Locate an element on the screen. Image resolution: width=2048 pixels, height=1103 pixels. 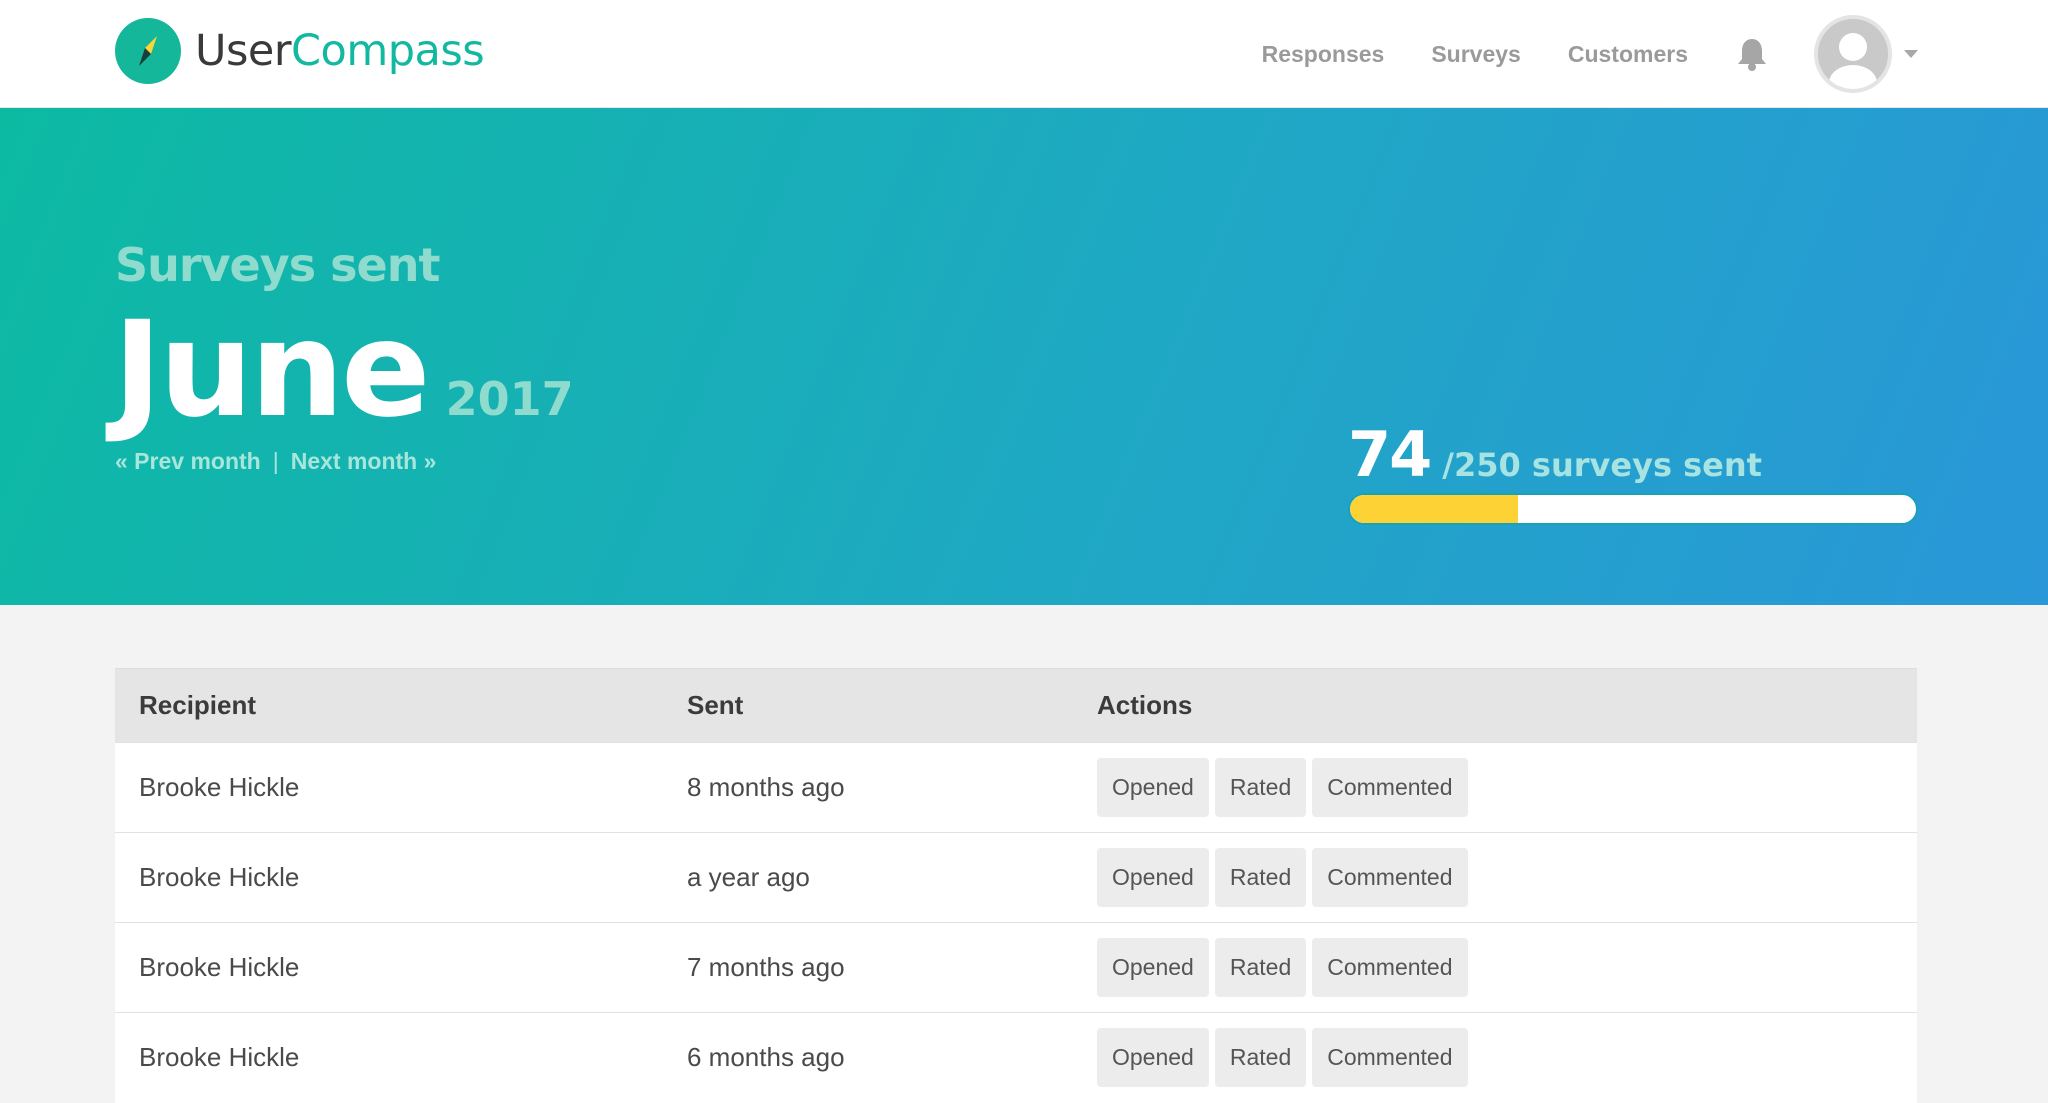
column-header-actions: Actions is located at coordinates (1495, 705).